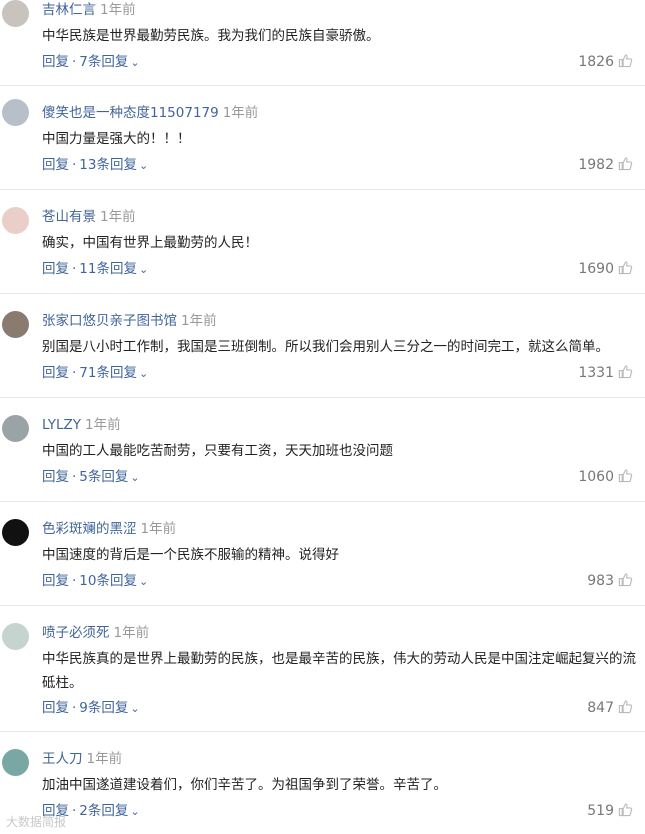 This screenshot has width=645, height=834. What do you see at coordinates (61, 425) in the screenshot?
I see `username: LYLZY` at bounding box center [61, 425].